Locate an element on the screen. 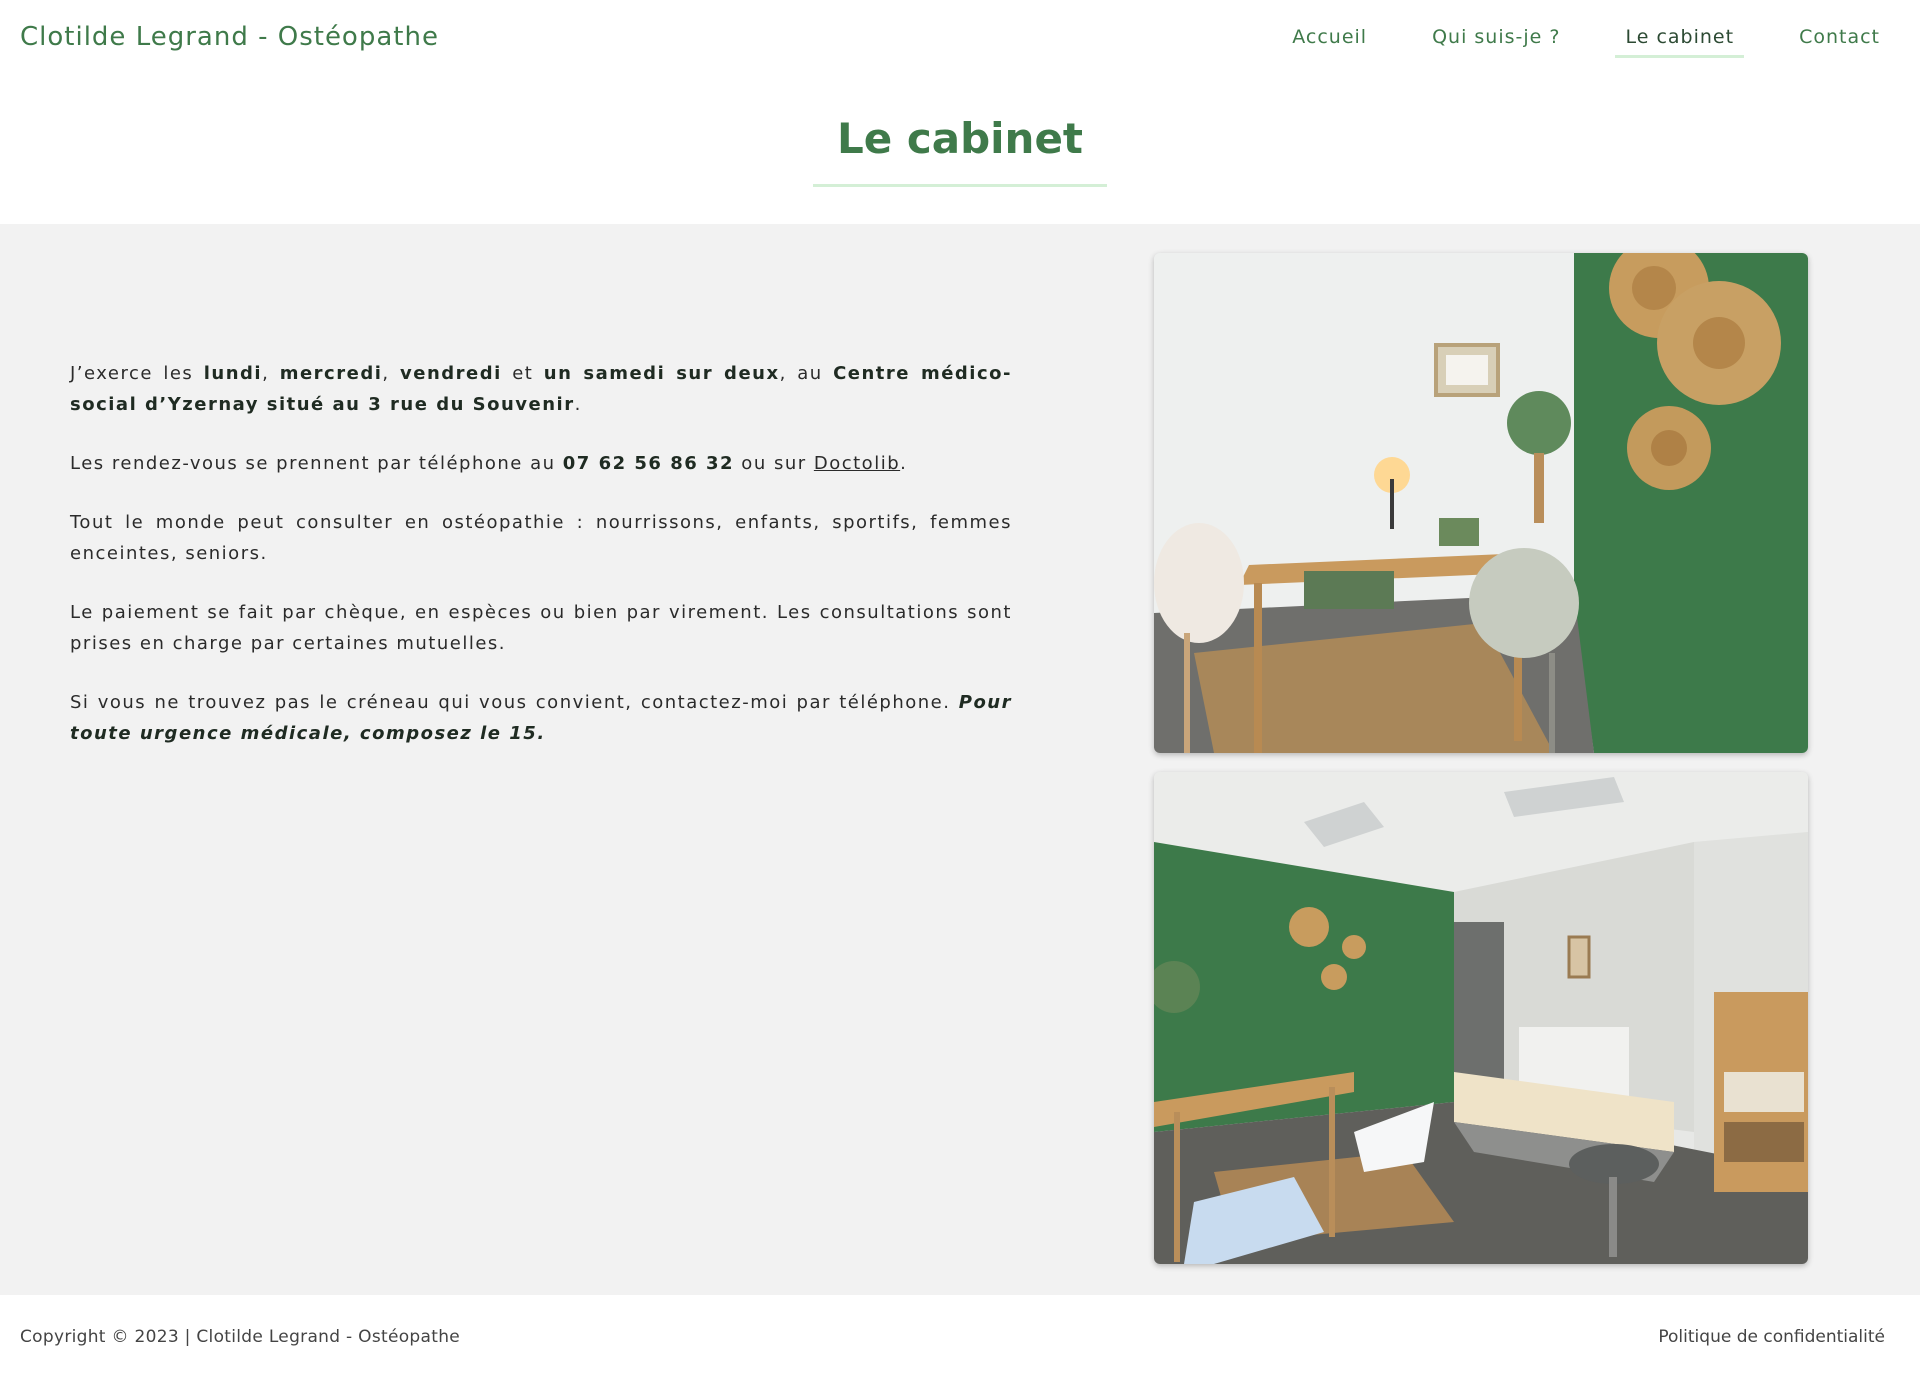 The image size is (1920, 1381). phone-number: 07 62 56 86 32 is located at coordinates (648, 463).